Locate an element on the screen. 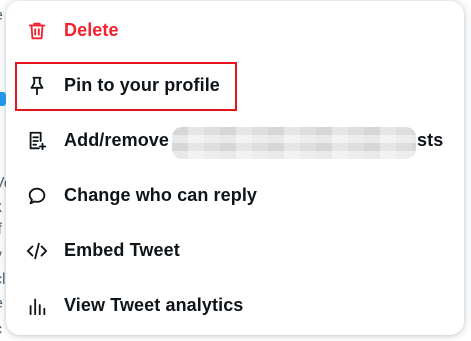 The image size is (471, 341). trash-icon is located at coordinates (37, 31).